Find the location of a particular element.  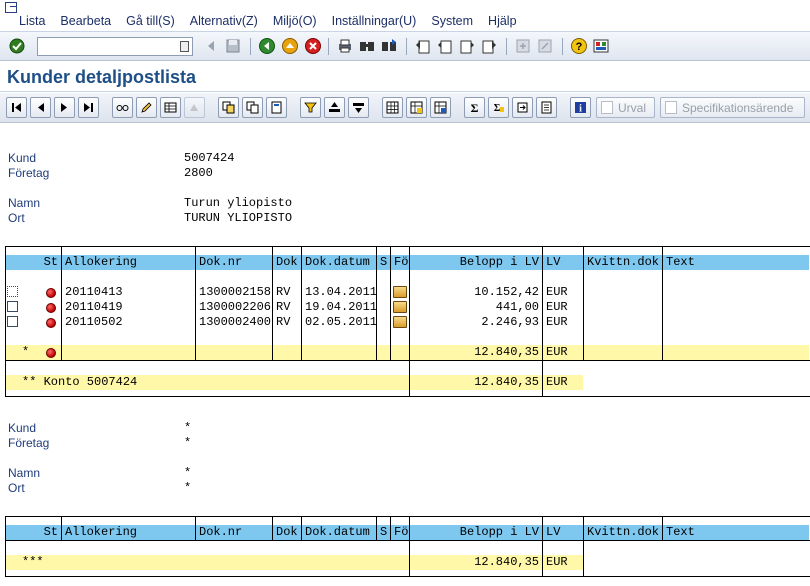

document-button is located at coordinates (228, 107).